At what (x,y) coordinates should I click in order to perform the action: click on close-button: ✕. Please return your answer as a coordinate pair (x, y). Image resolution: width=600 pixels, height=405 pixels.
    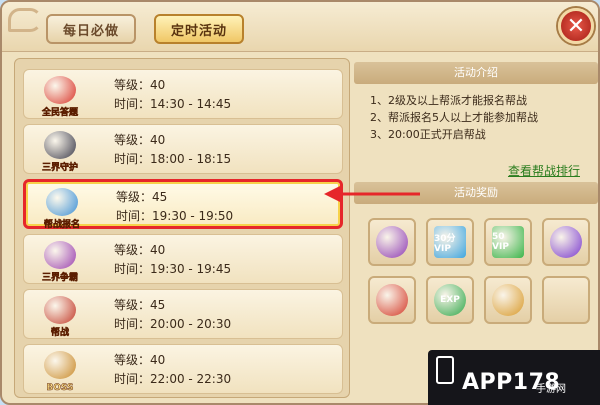
    Looking at the image, I should click on (576, 26).